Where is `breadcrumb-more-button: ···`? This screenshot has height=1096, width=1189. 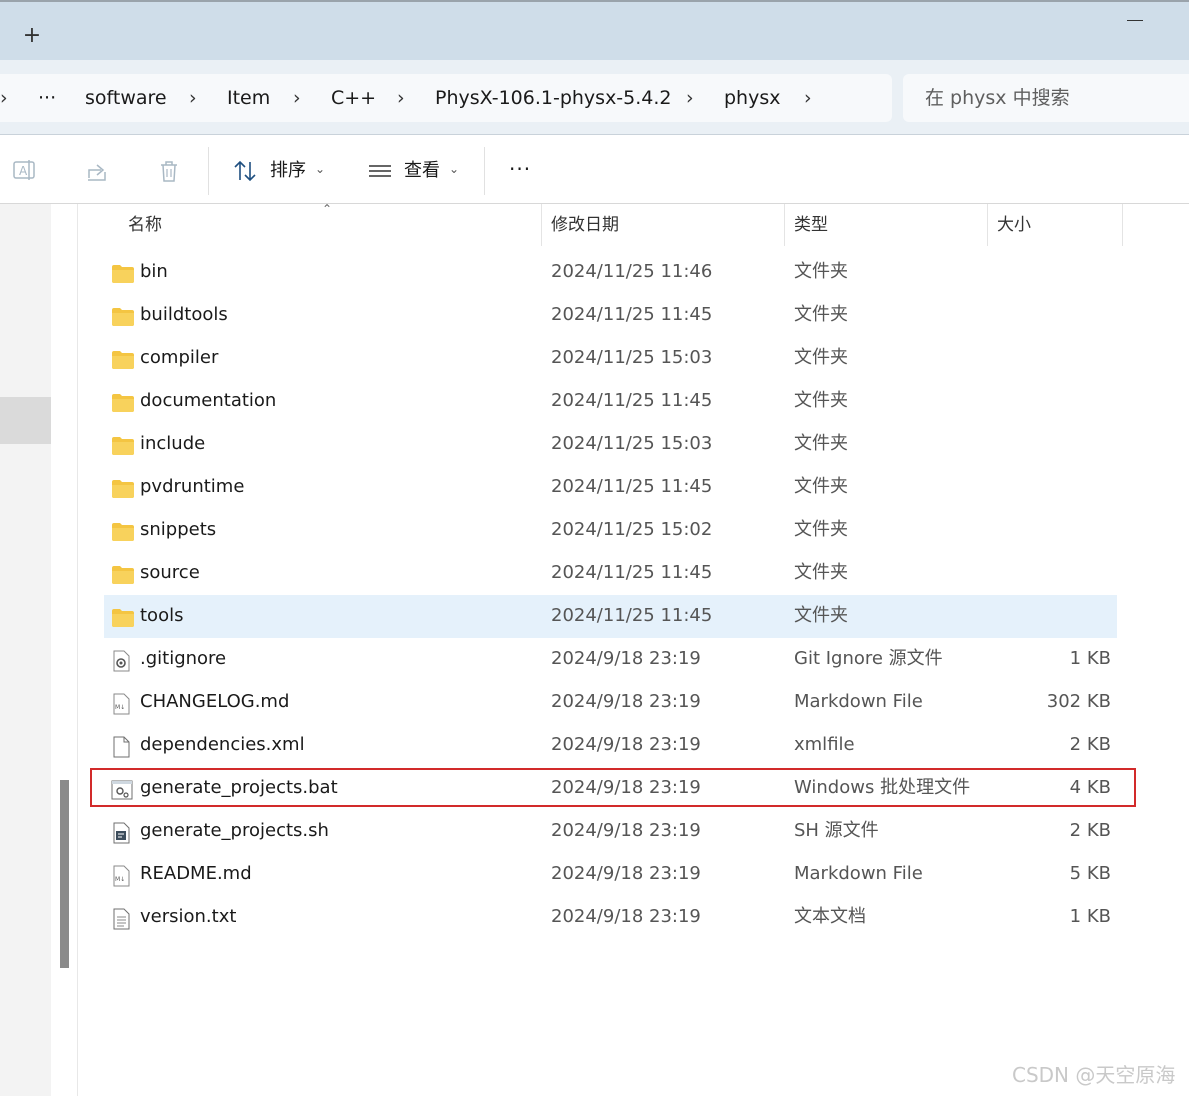 breadcrumb-more-button: ··· is located at coordinates (47, 98).